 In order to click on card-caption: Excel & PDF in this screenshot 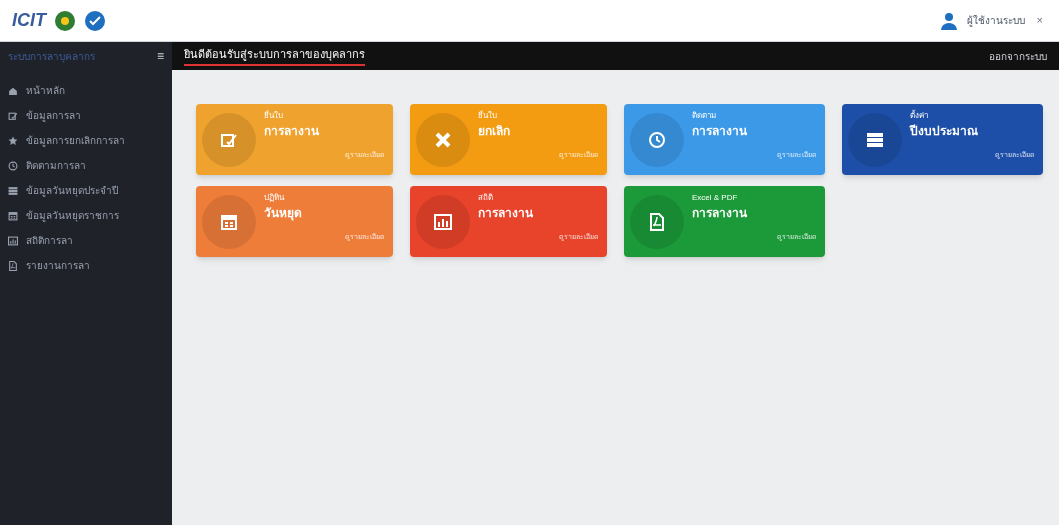, I will do `click(715, 198)`.